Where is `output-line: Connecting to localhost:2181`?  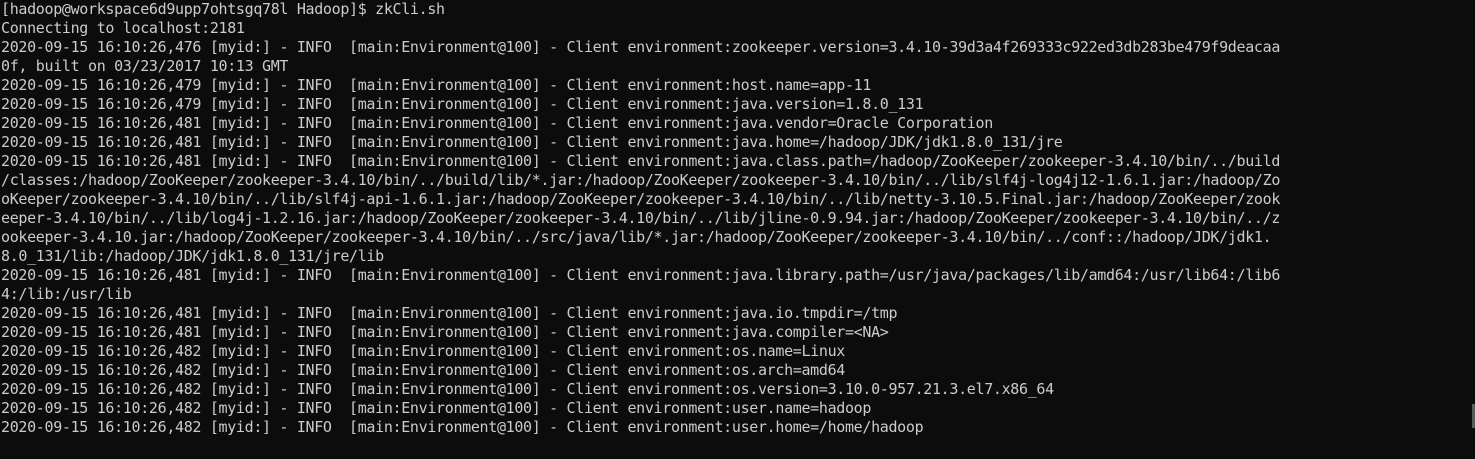
output-line: Connecting to localhost:2181 is located at coordinates (123, 28).